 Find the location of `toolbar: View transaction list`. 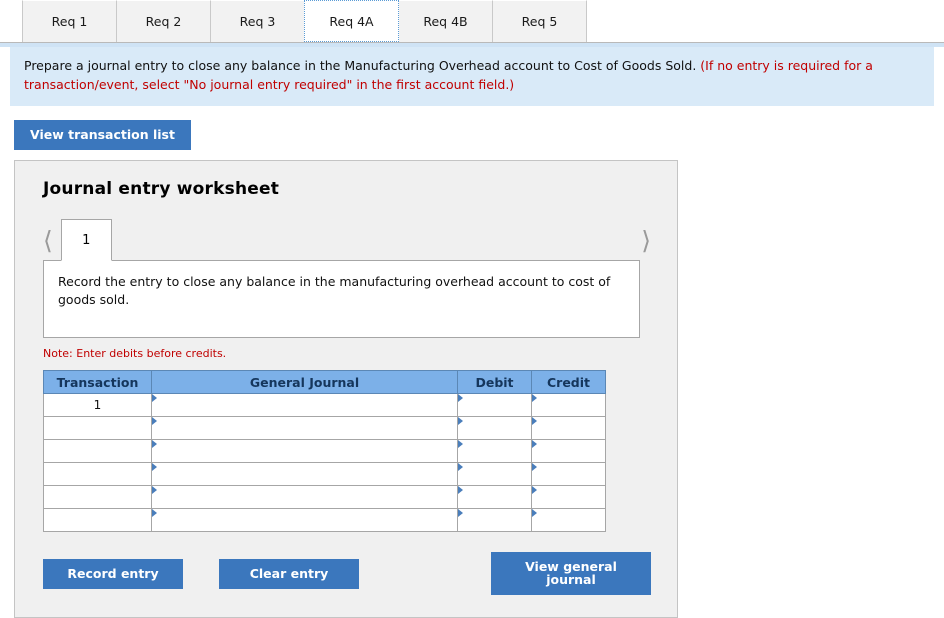

toolbar: View transaction list is located at coordinates (472, 133).